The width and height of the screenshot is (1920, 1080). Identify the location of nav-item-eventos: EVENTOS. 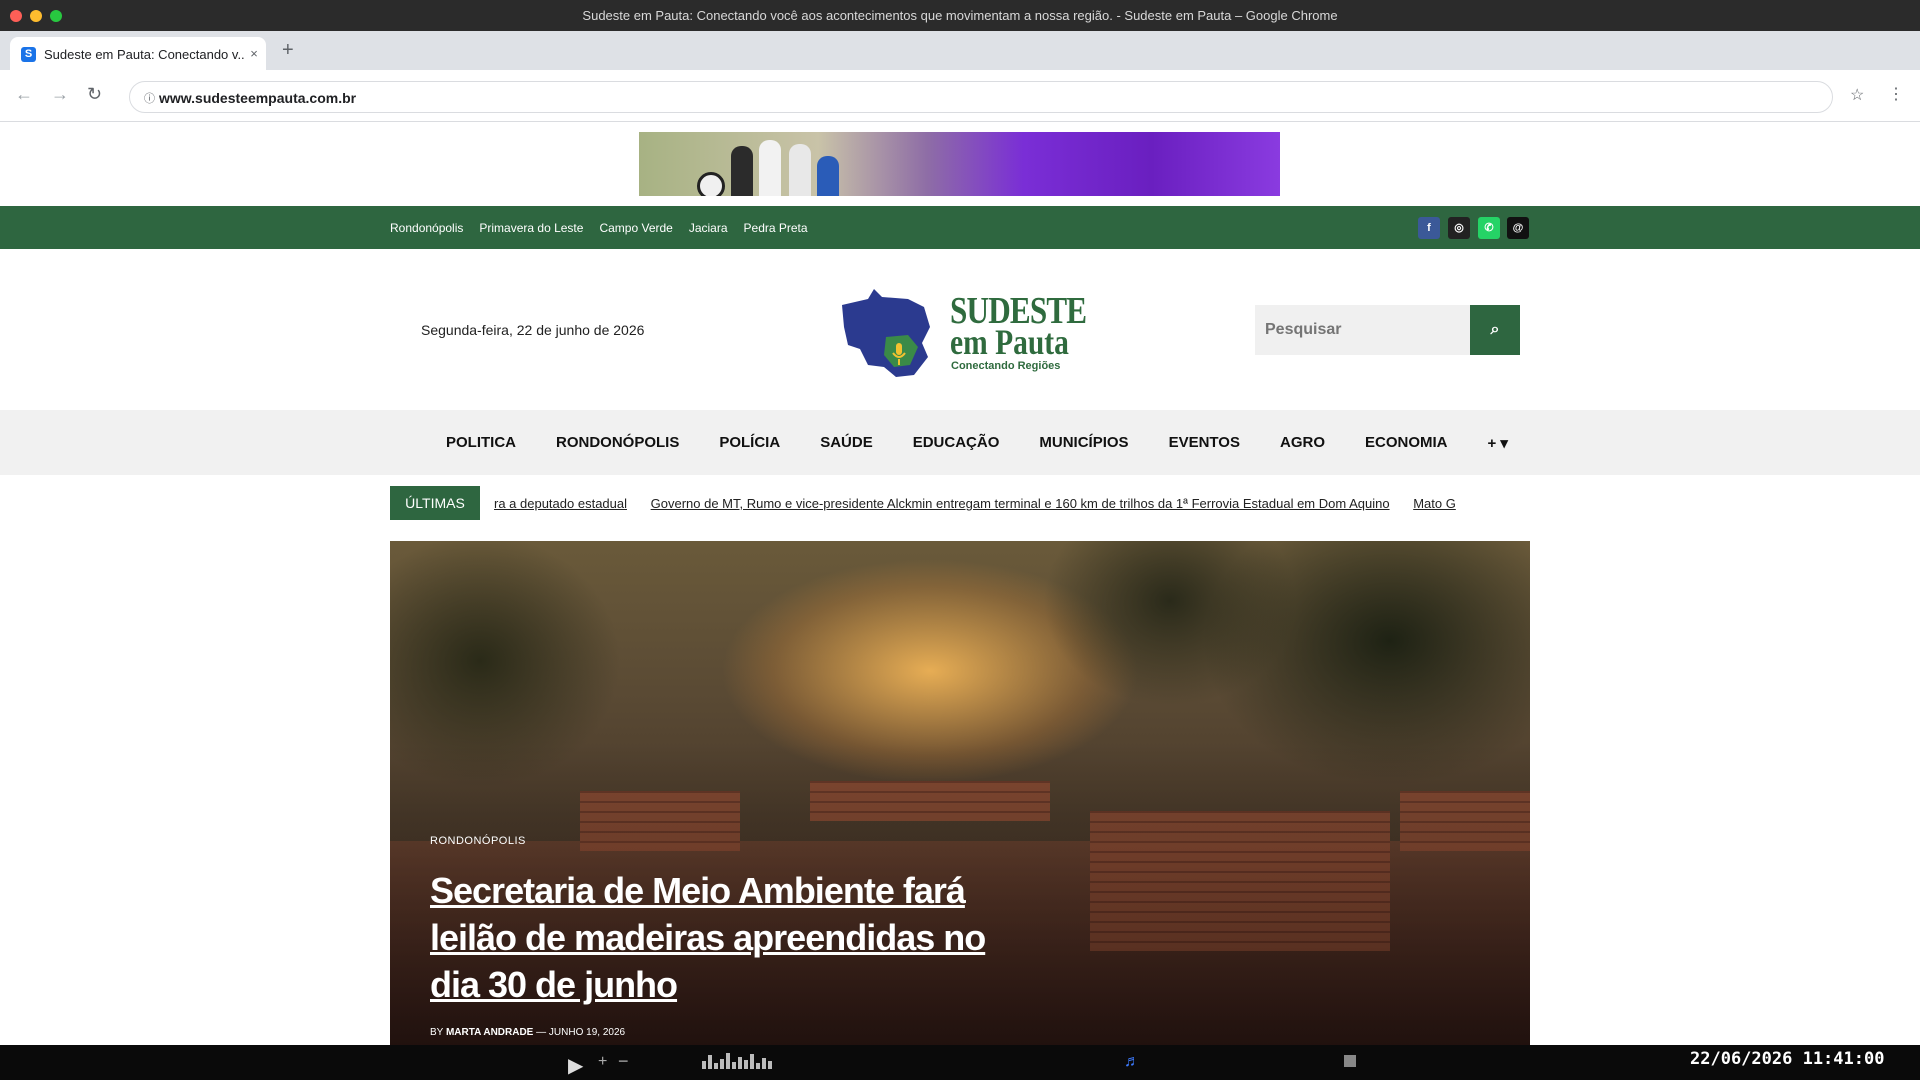
(1204, 443).